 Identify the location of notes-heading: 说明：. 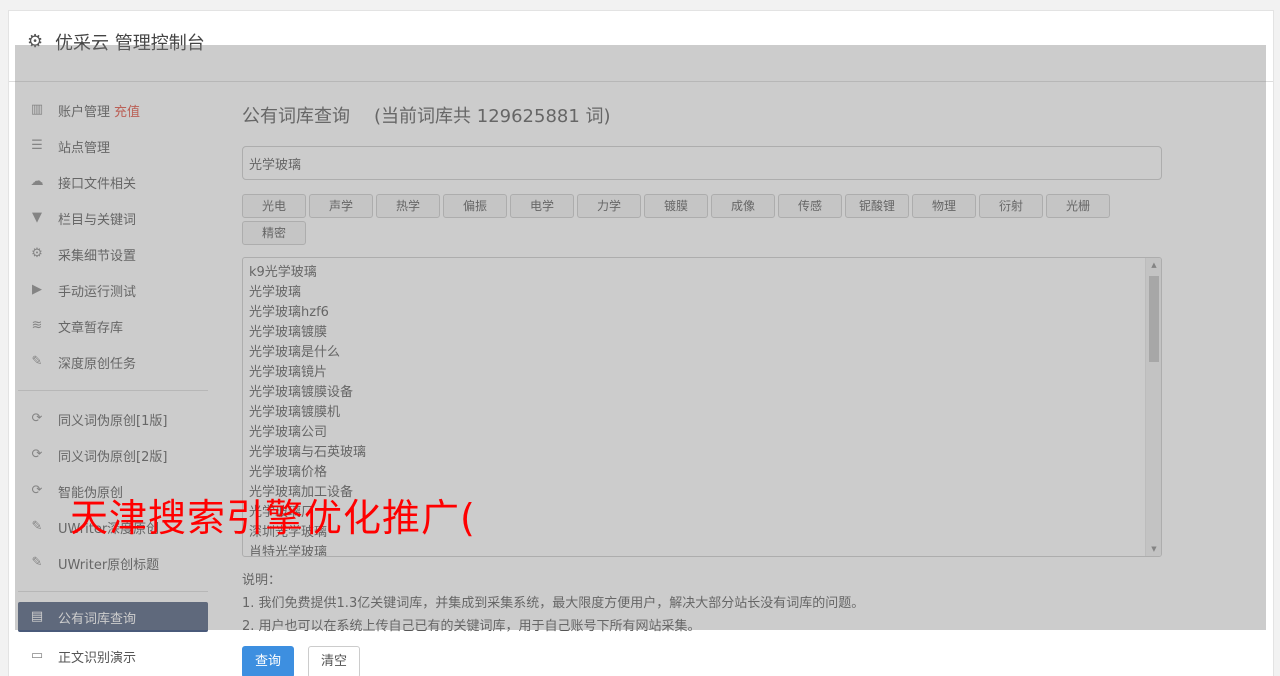
(262, 580).